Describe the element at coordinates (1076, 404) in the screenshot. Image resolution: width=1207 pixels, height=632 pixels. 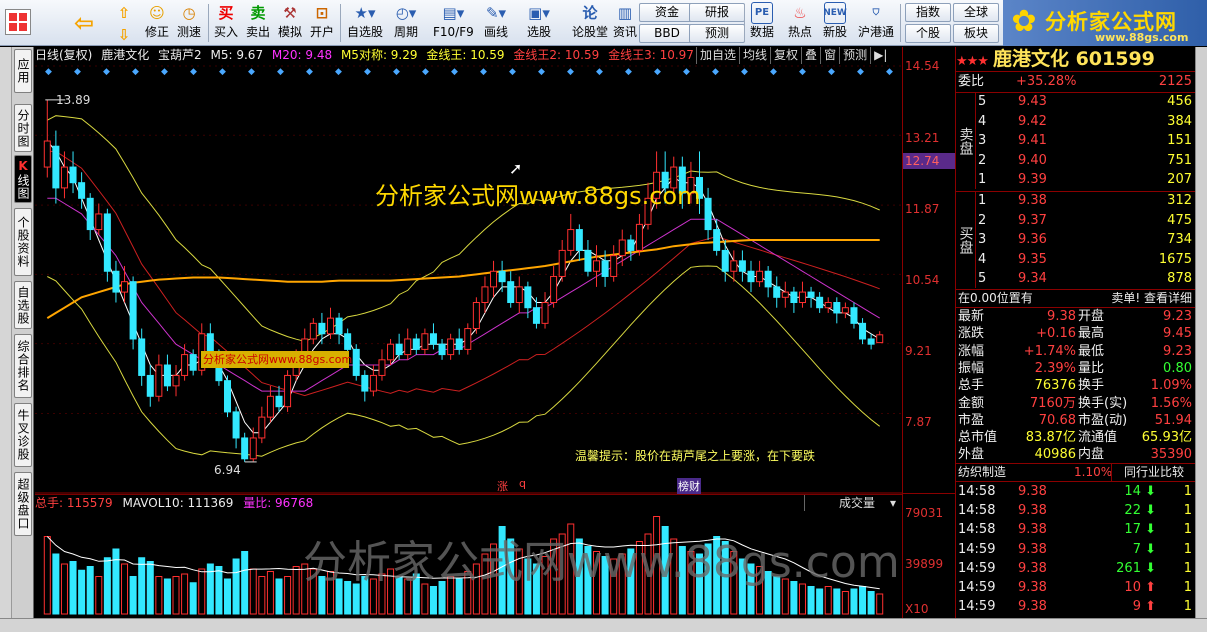
I see `stats-row: 金额 7160万 换手(实) 1.56%` at that location.